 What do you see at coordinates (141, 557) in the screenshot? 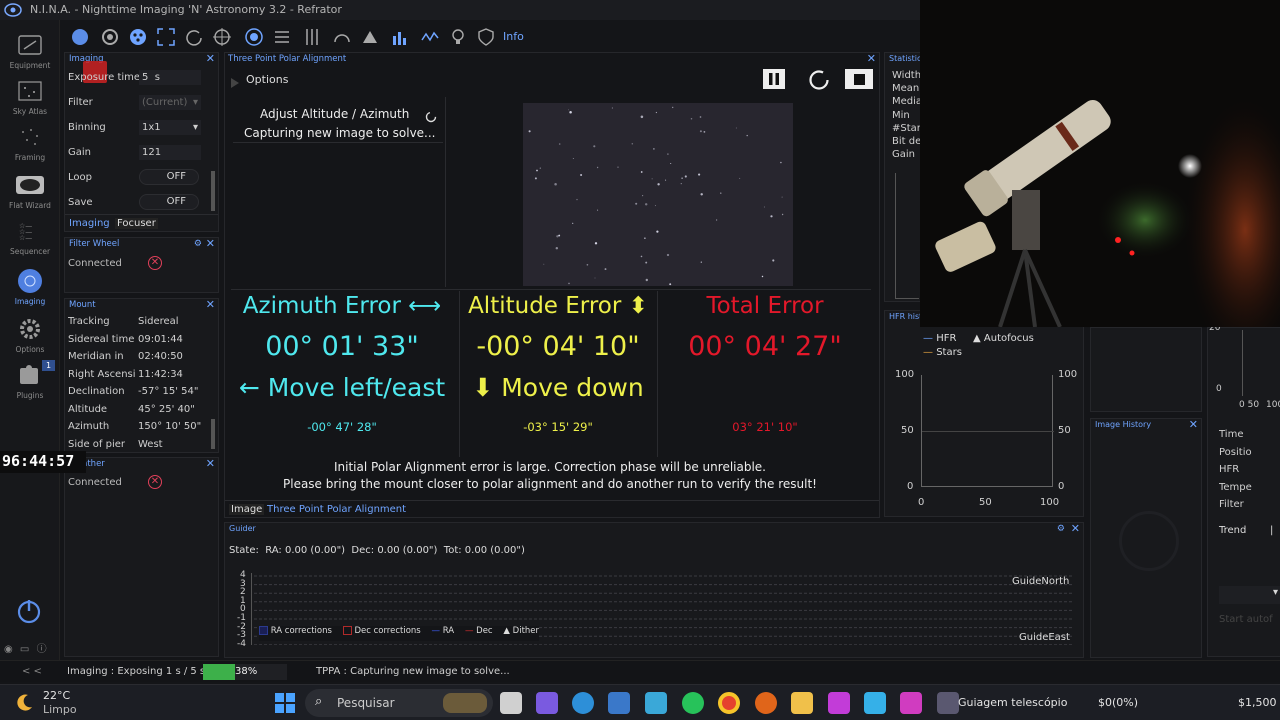
I see `weather-panel: Weather ✕ Connected ✕` at bounding box center [141, 557].